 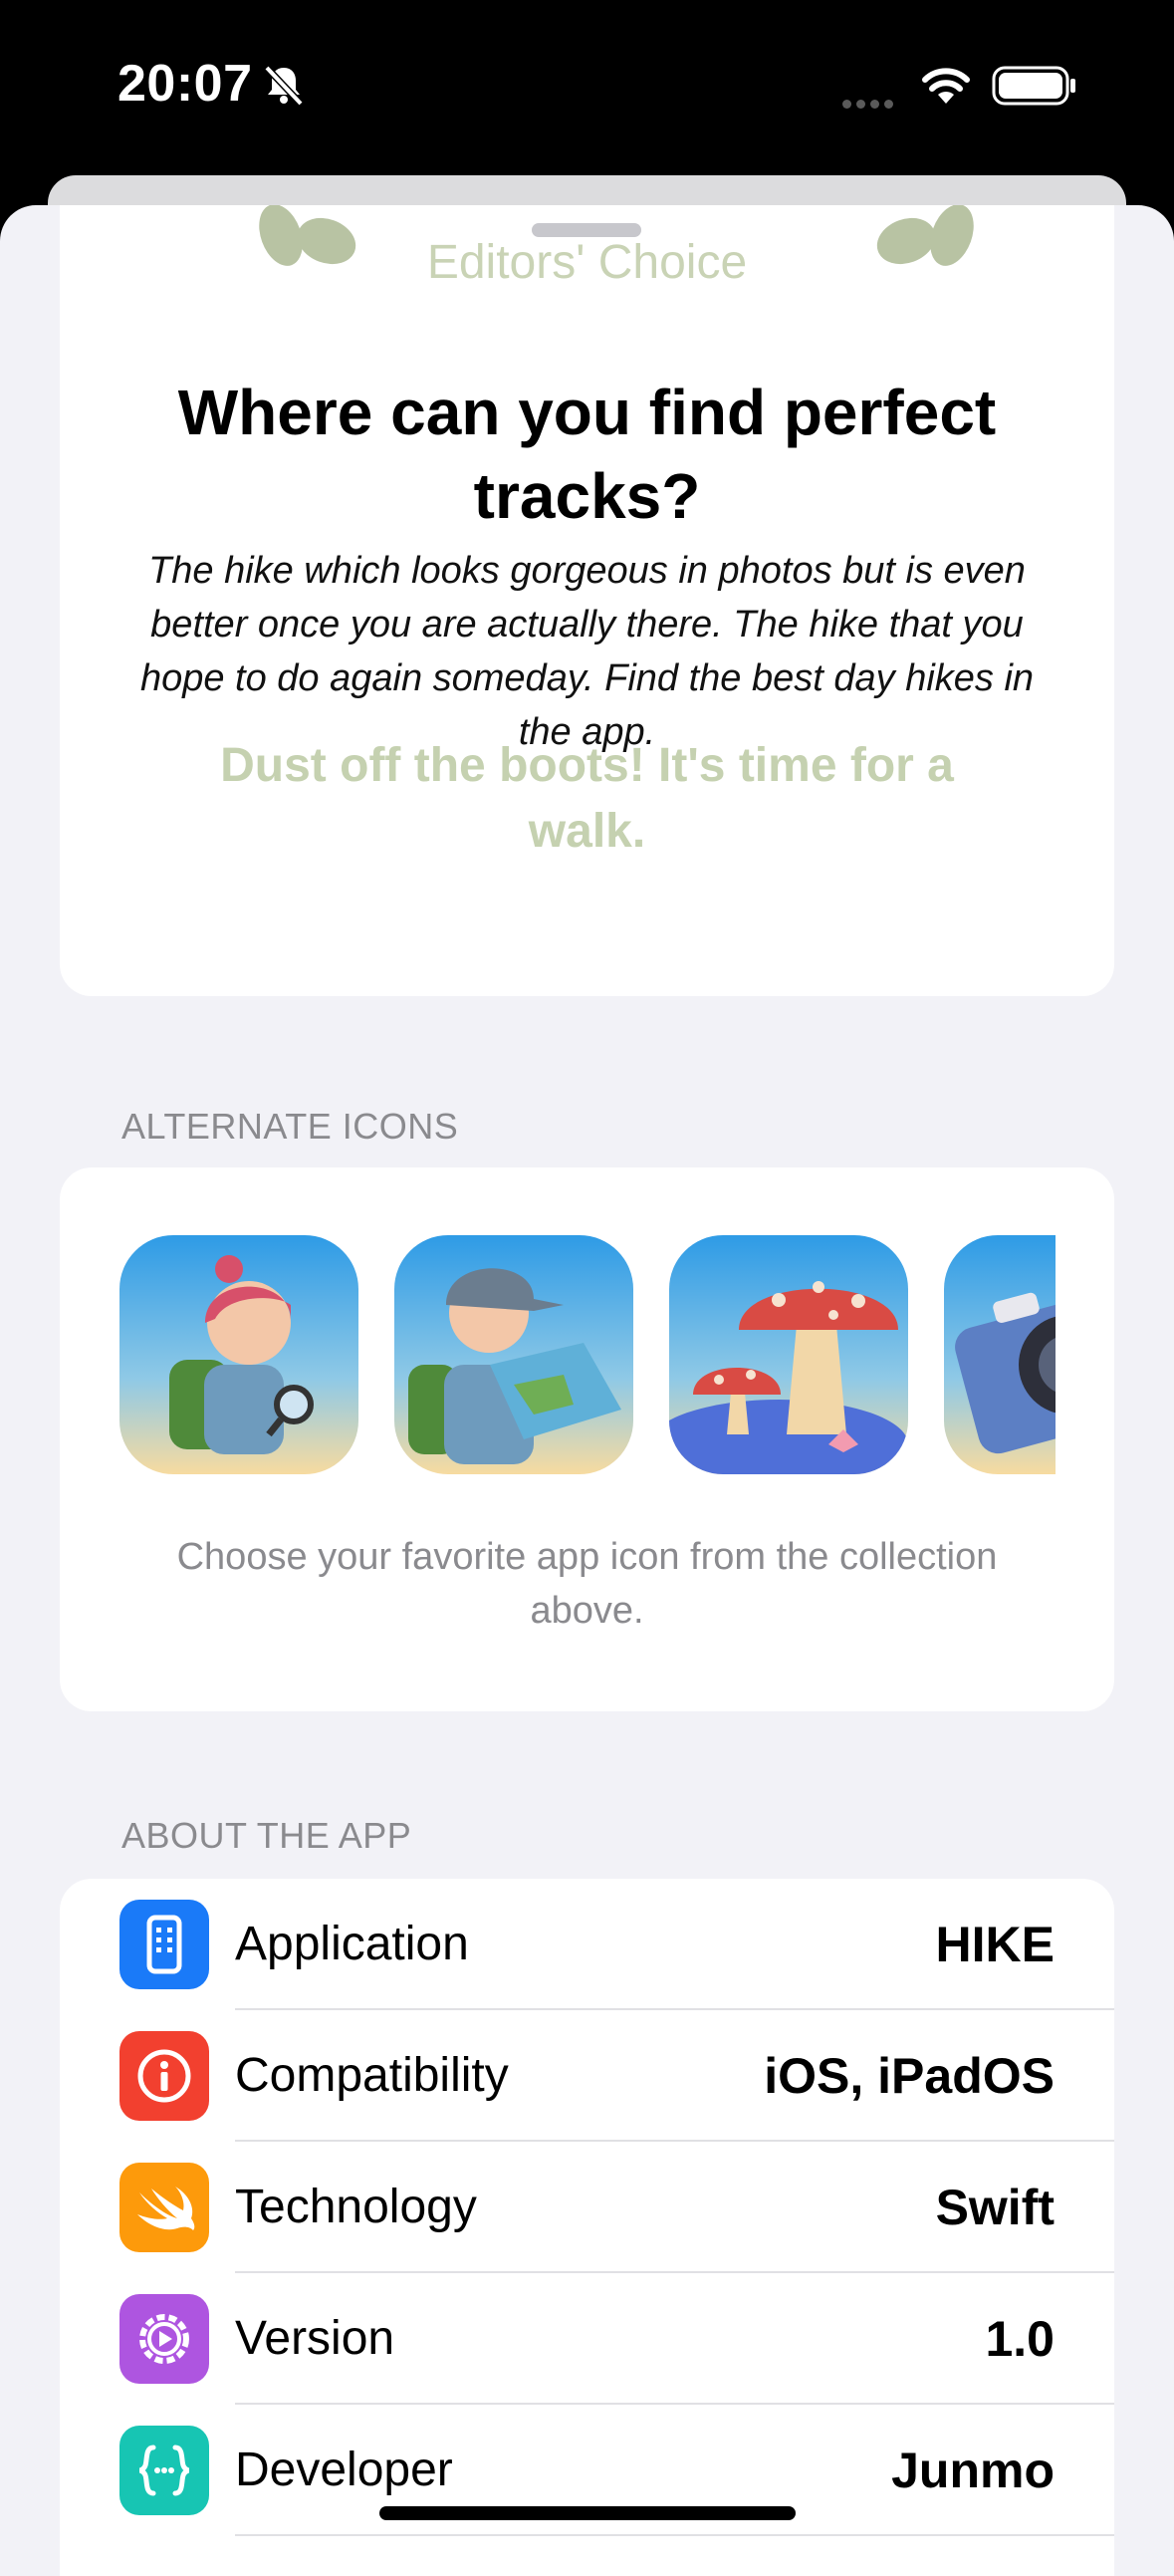 What do you see at coordinates (284, 86) in the screenshot?
I see `bell-slash-icon` at bounding box center [284, 86].